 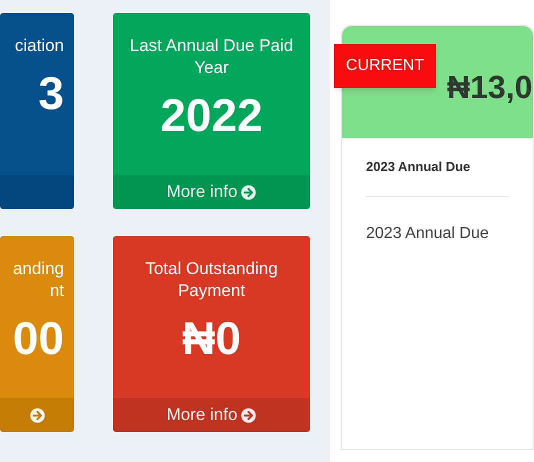 What do you see at coordinates (211, 338) in the screenshot?
I see `card-value: ₦0` at bounding box center [211, 338].